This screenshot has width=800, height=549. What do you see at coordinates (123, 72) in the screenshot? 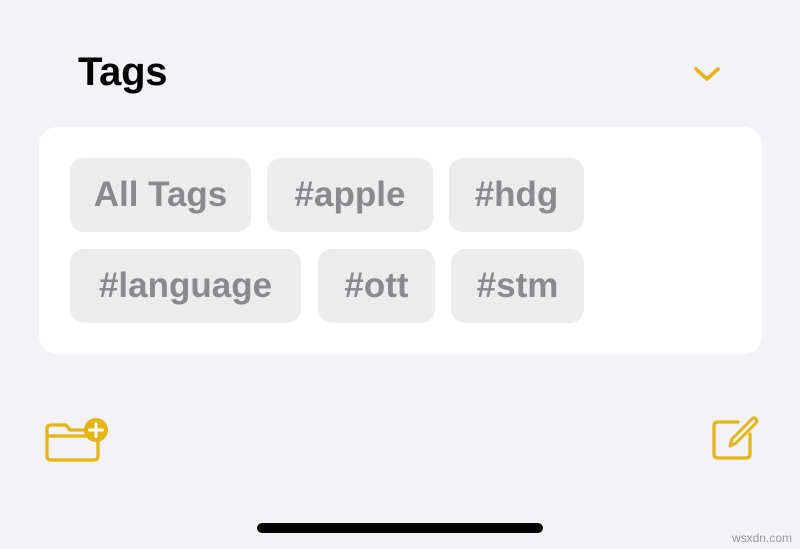
I see `section-title: Tags` at bounding box center [123, 72].